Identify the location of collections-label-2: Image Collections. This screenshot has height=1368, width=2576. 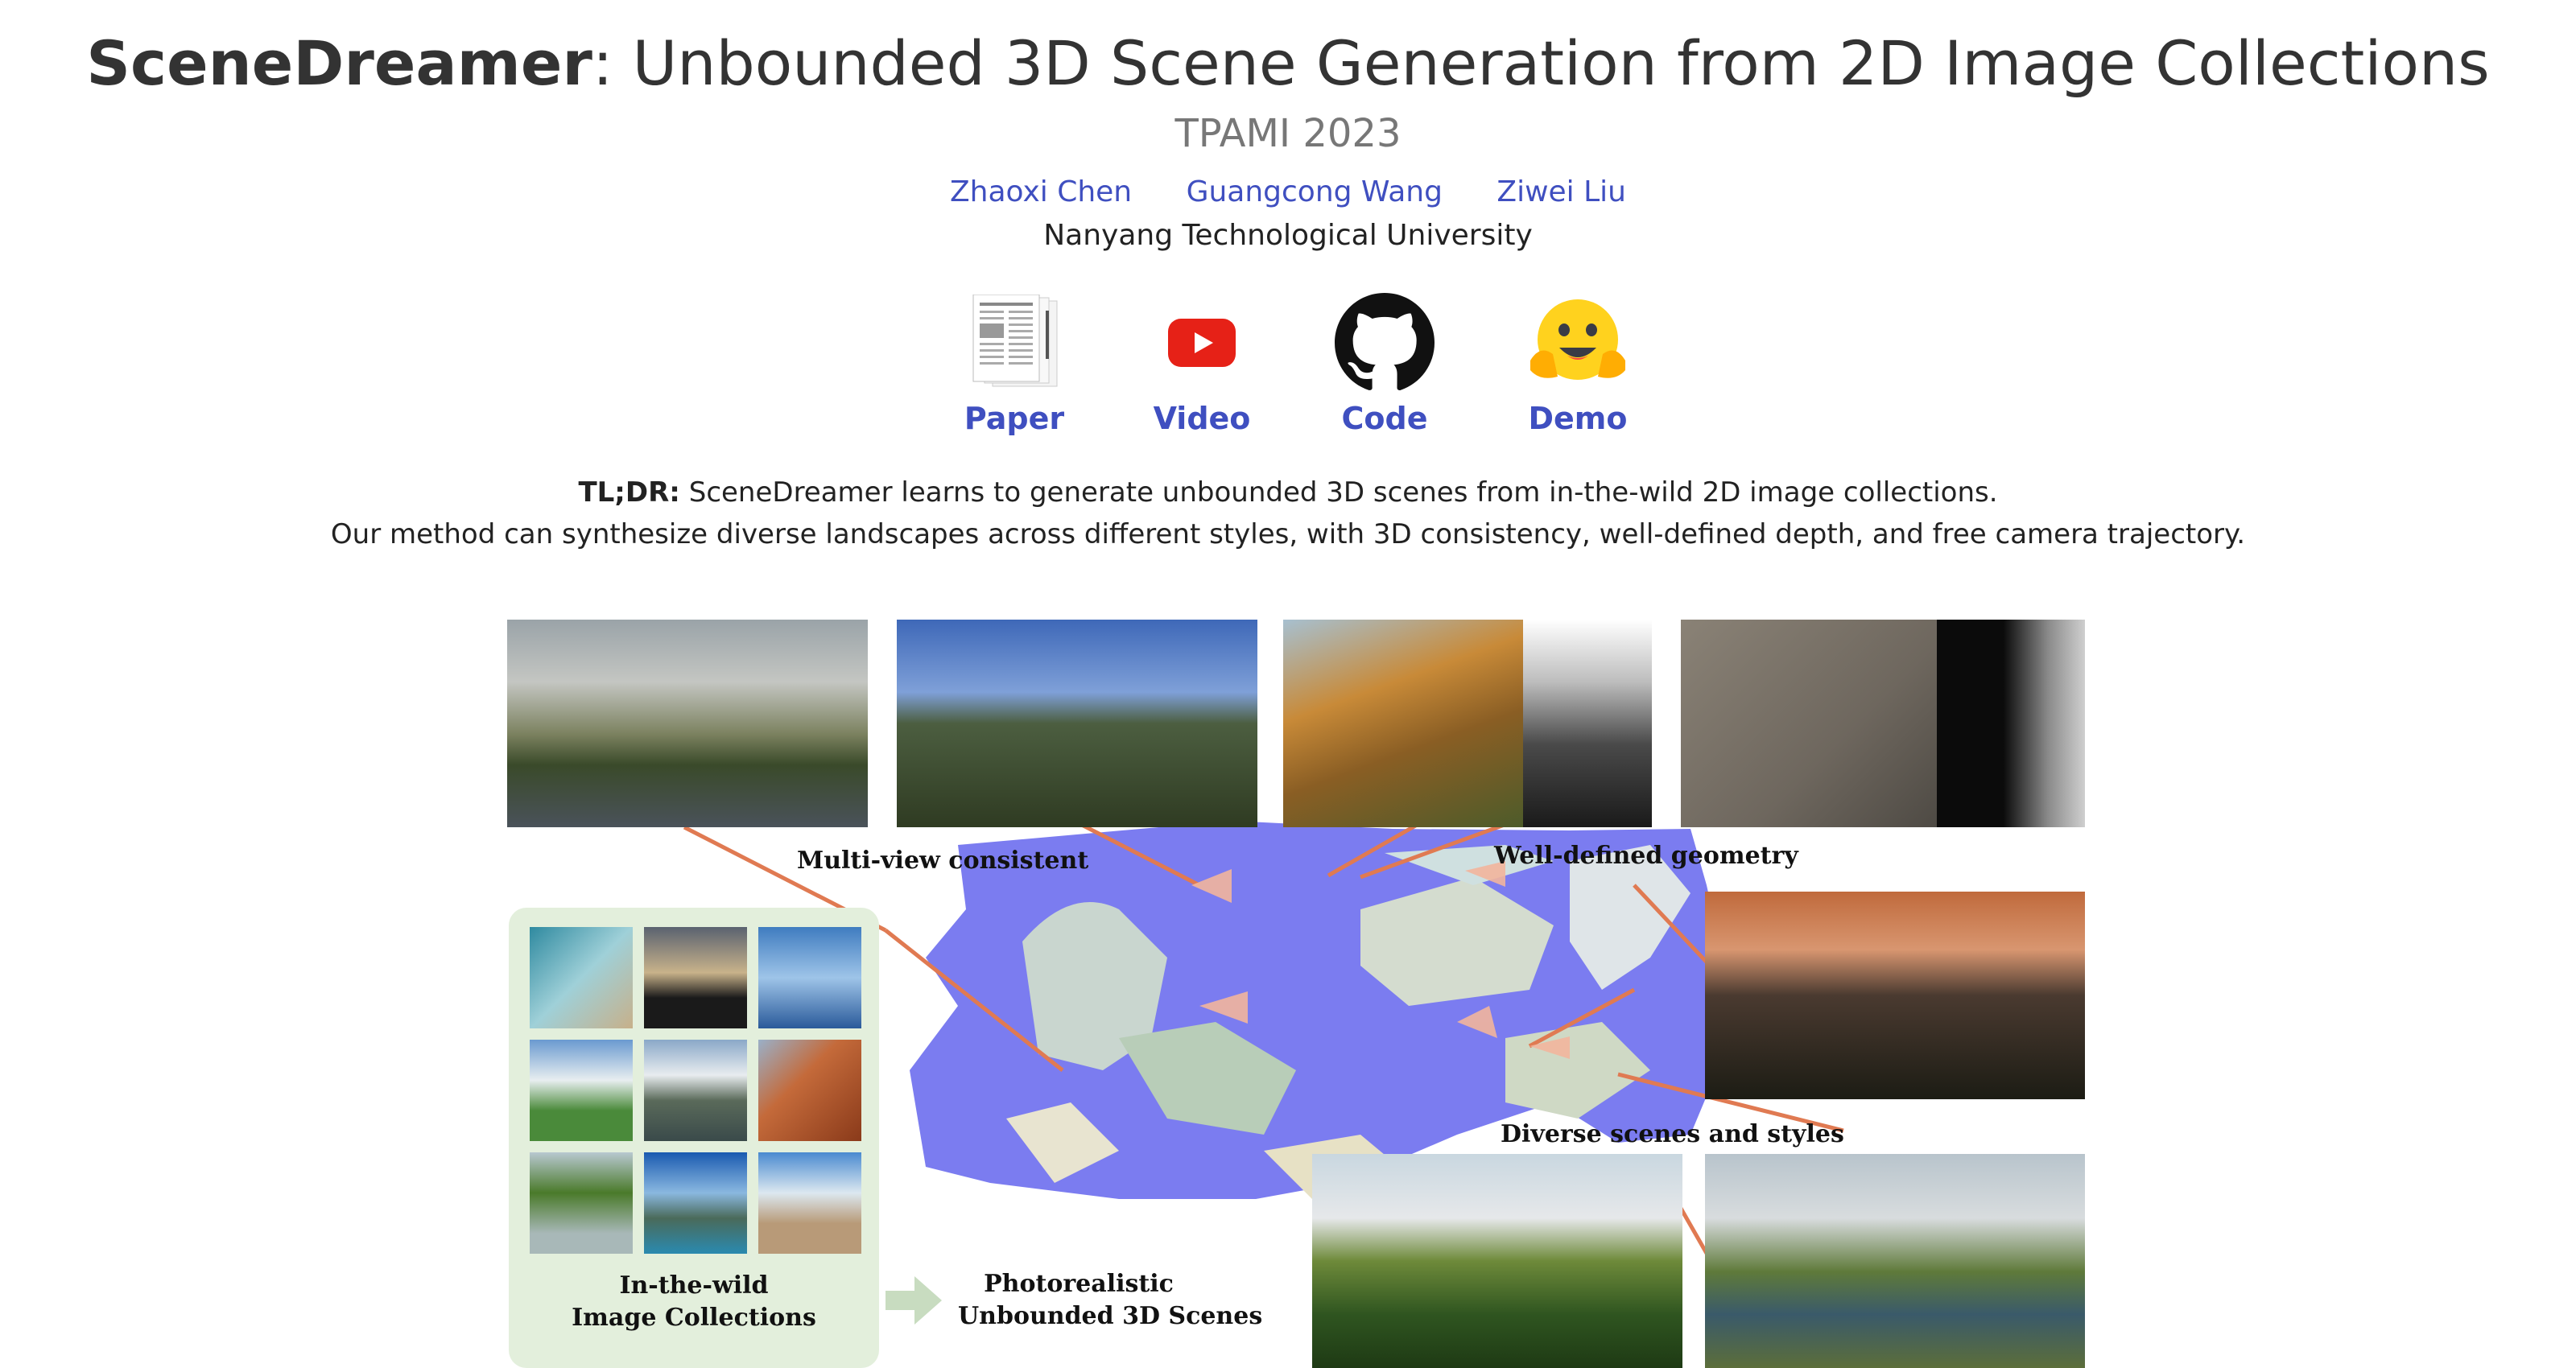
(694, 1318).